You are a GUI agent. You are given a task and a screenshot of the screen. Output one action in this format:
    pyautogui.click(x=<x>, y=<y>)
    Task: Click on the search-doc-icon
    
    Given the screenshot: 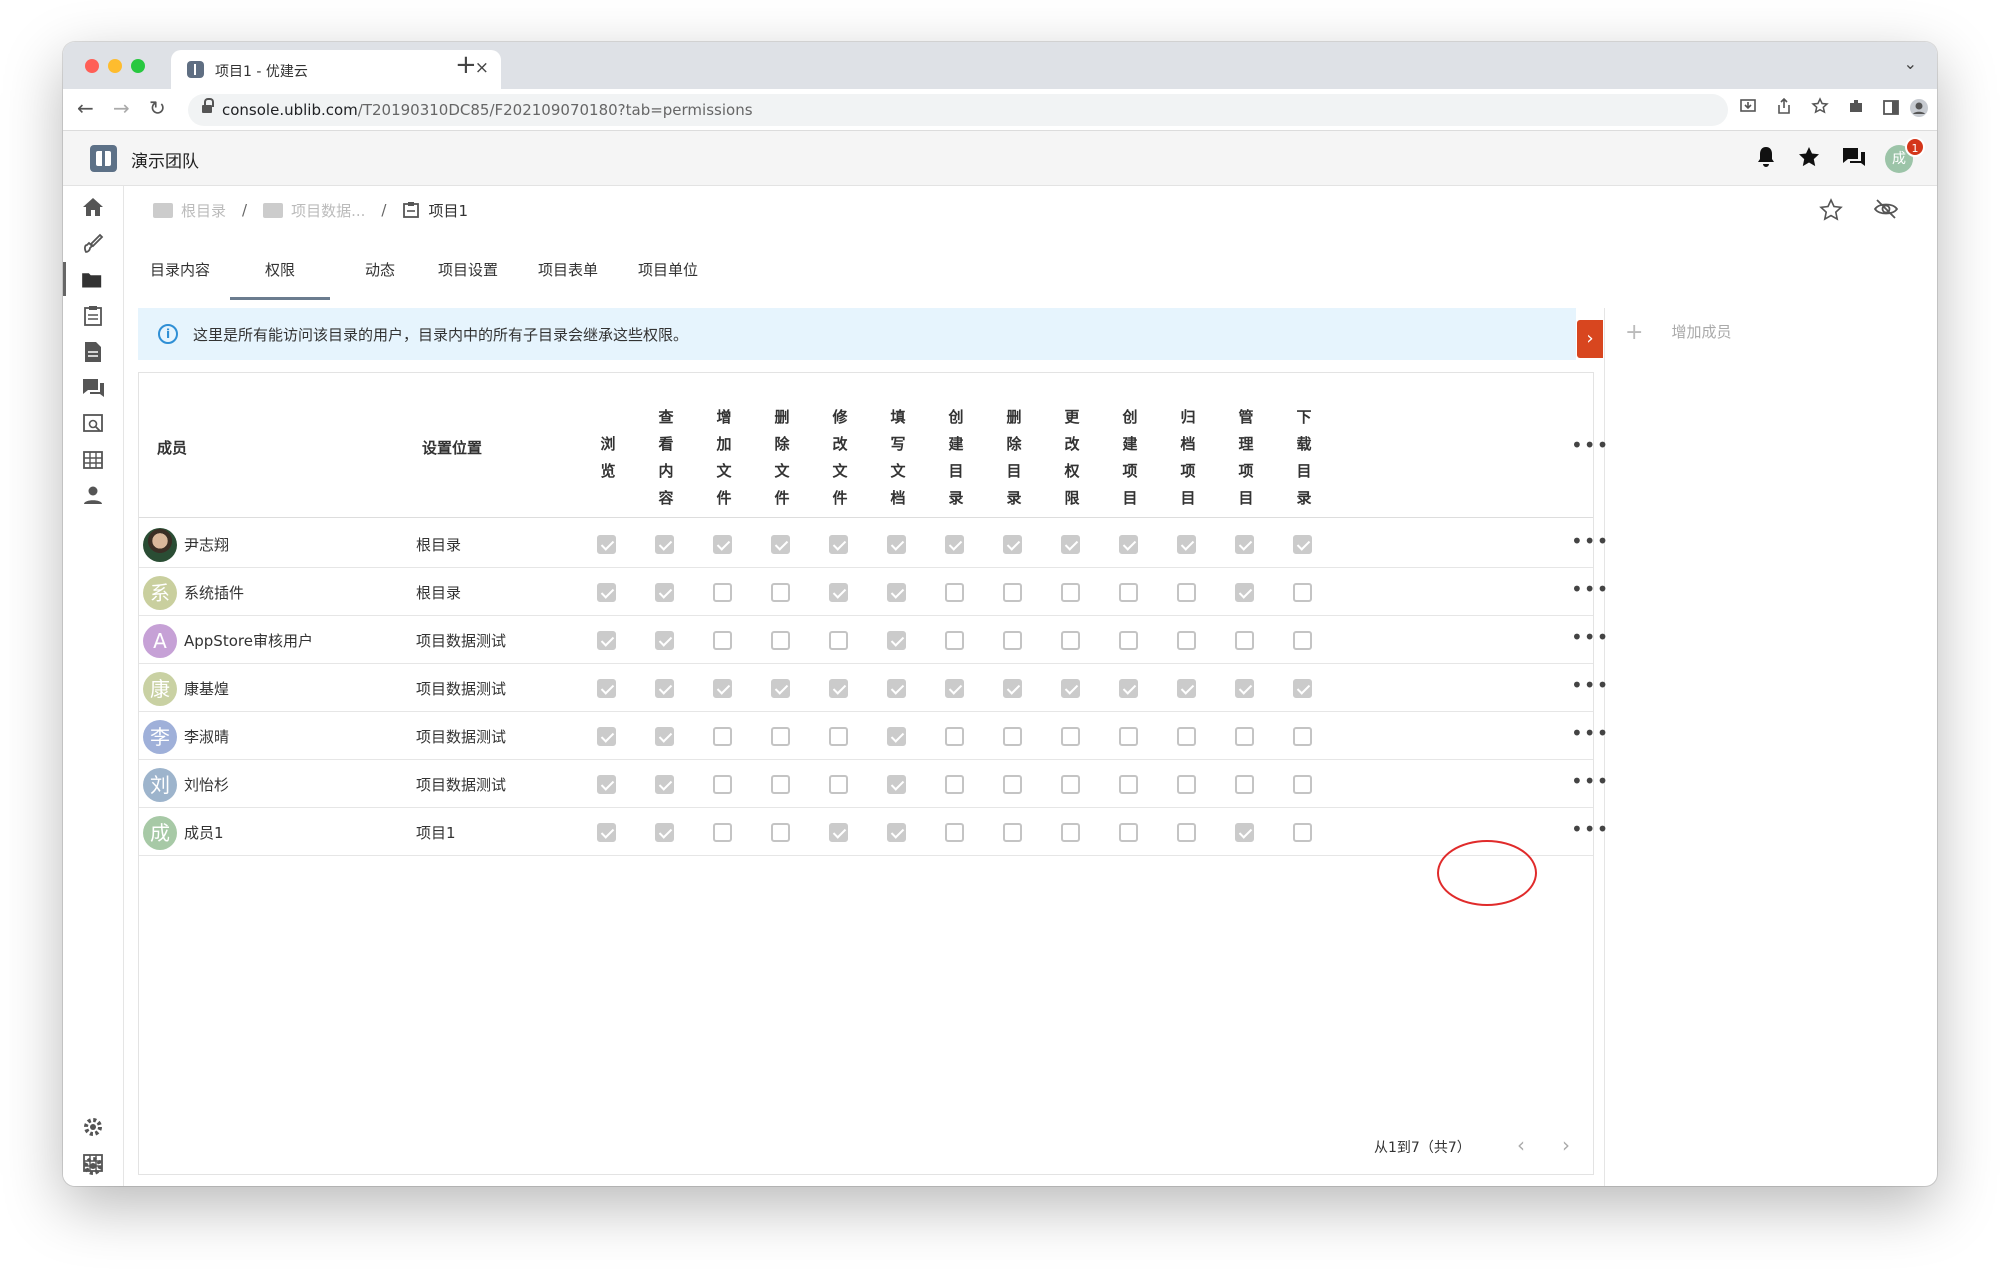 What is the action you would take?
    pyautogui.click(x=93, y=423)
    